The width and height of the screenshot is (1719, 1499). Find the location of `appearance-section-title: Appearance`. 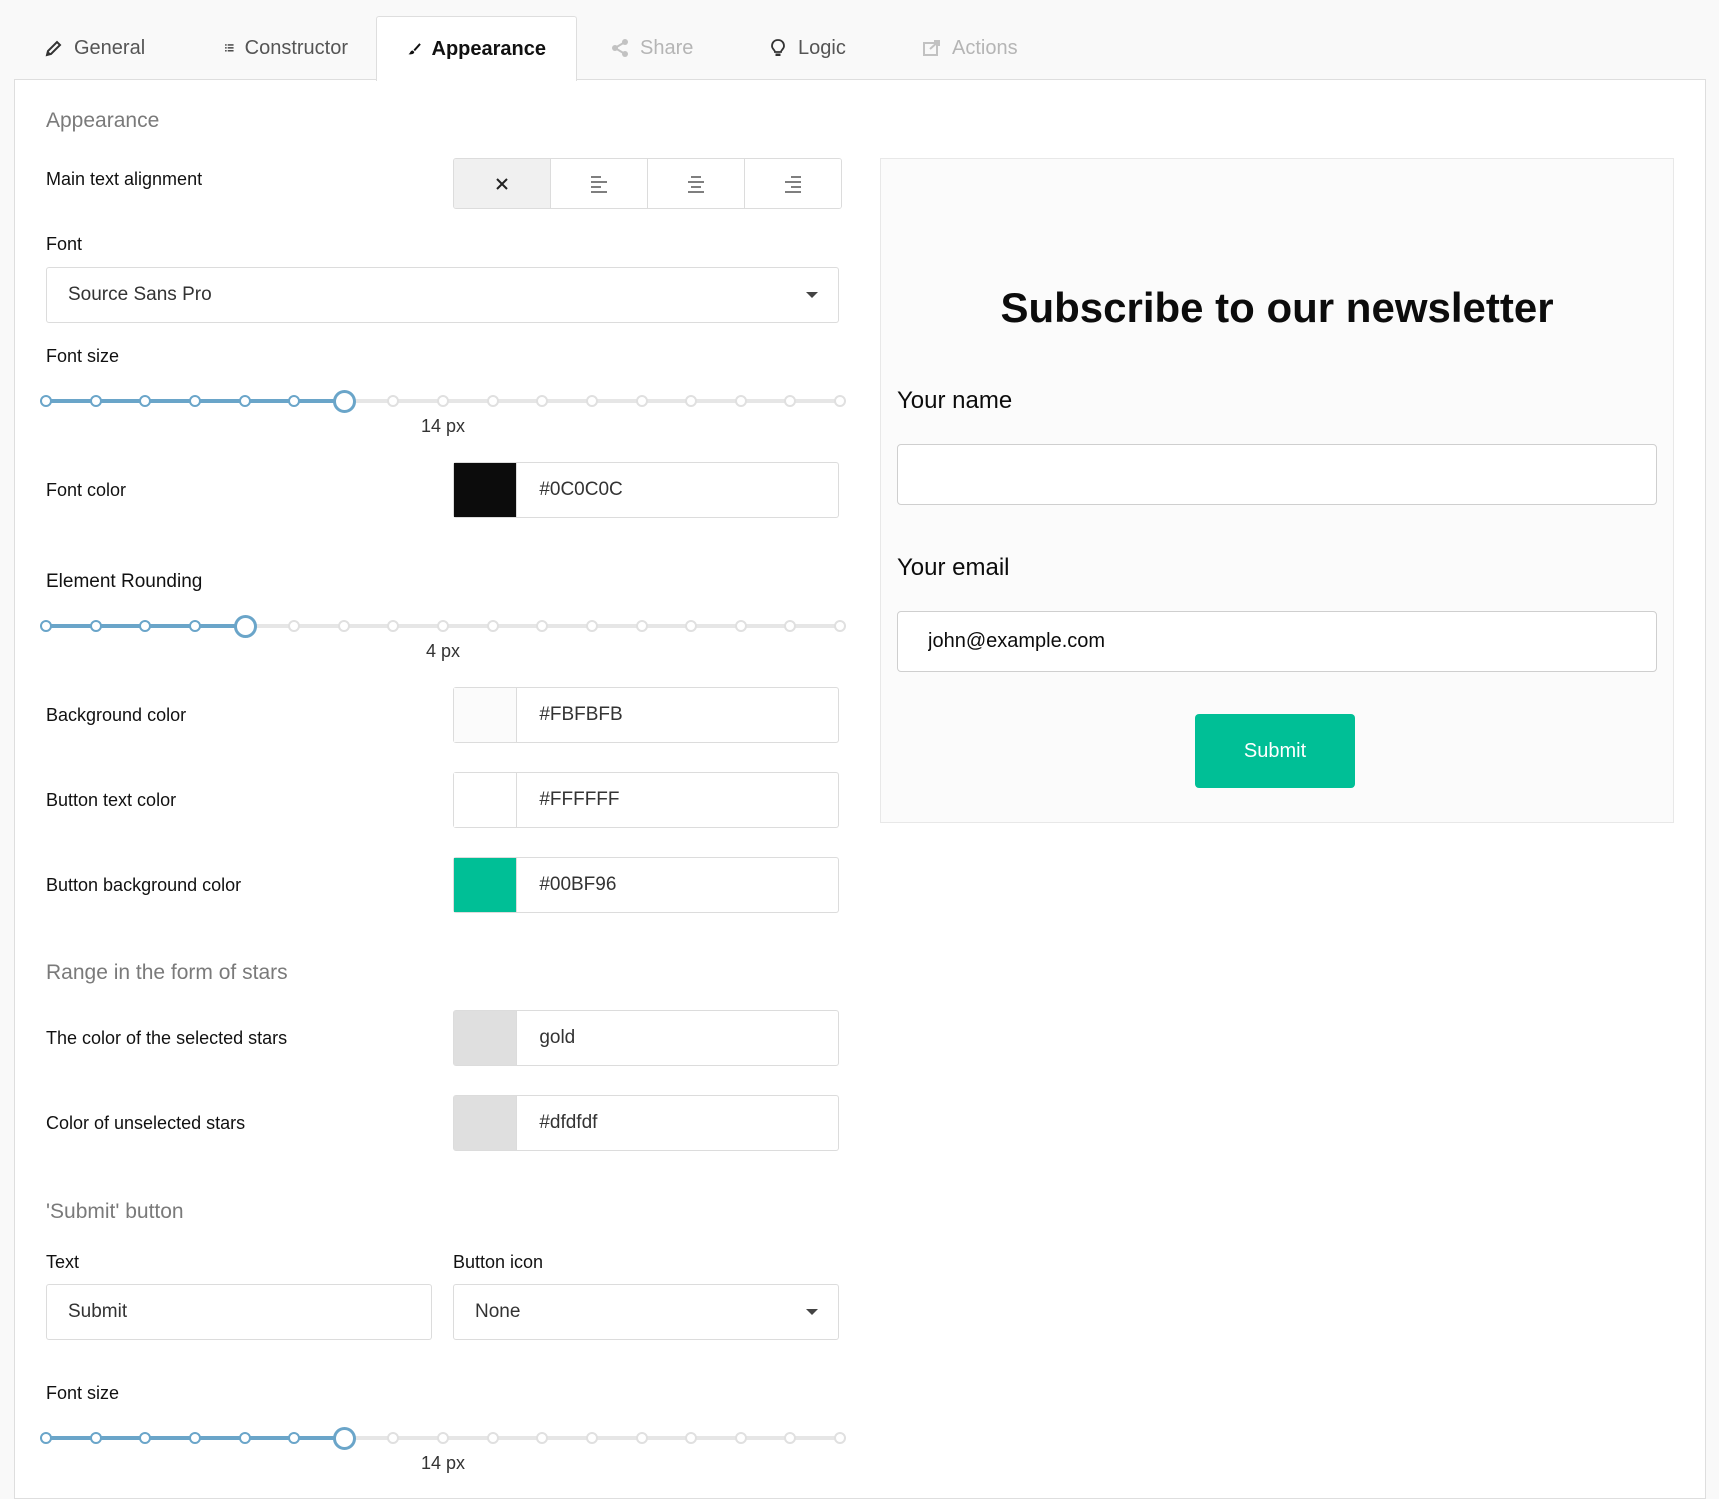

appearance-section-title: Appearance is located at coordinates (103, 120).